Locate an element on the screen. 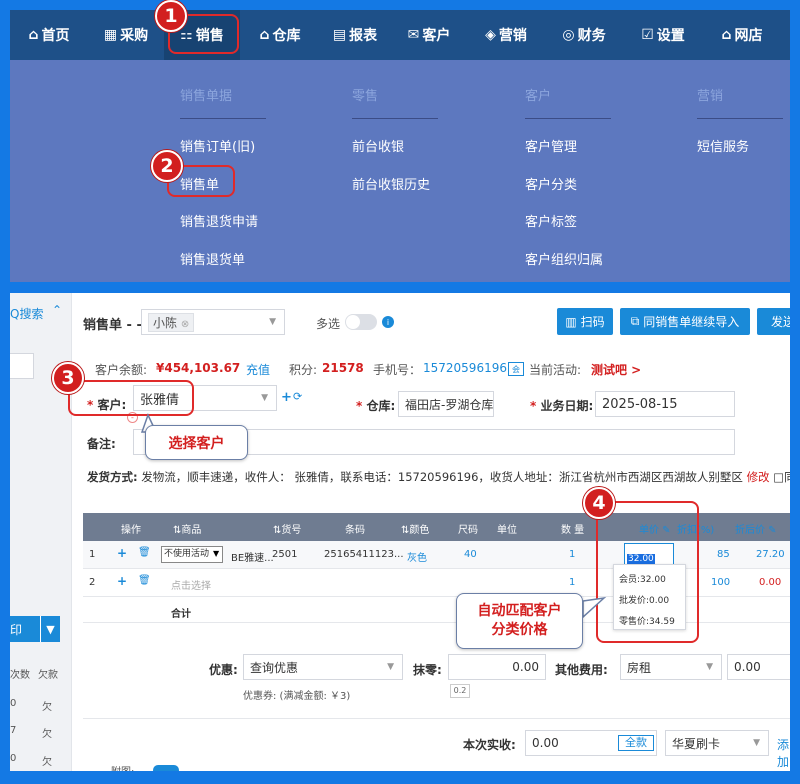  nav-marketing: ◈ 营销 is located at coordinates (506, 35).